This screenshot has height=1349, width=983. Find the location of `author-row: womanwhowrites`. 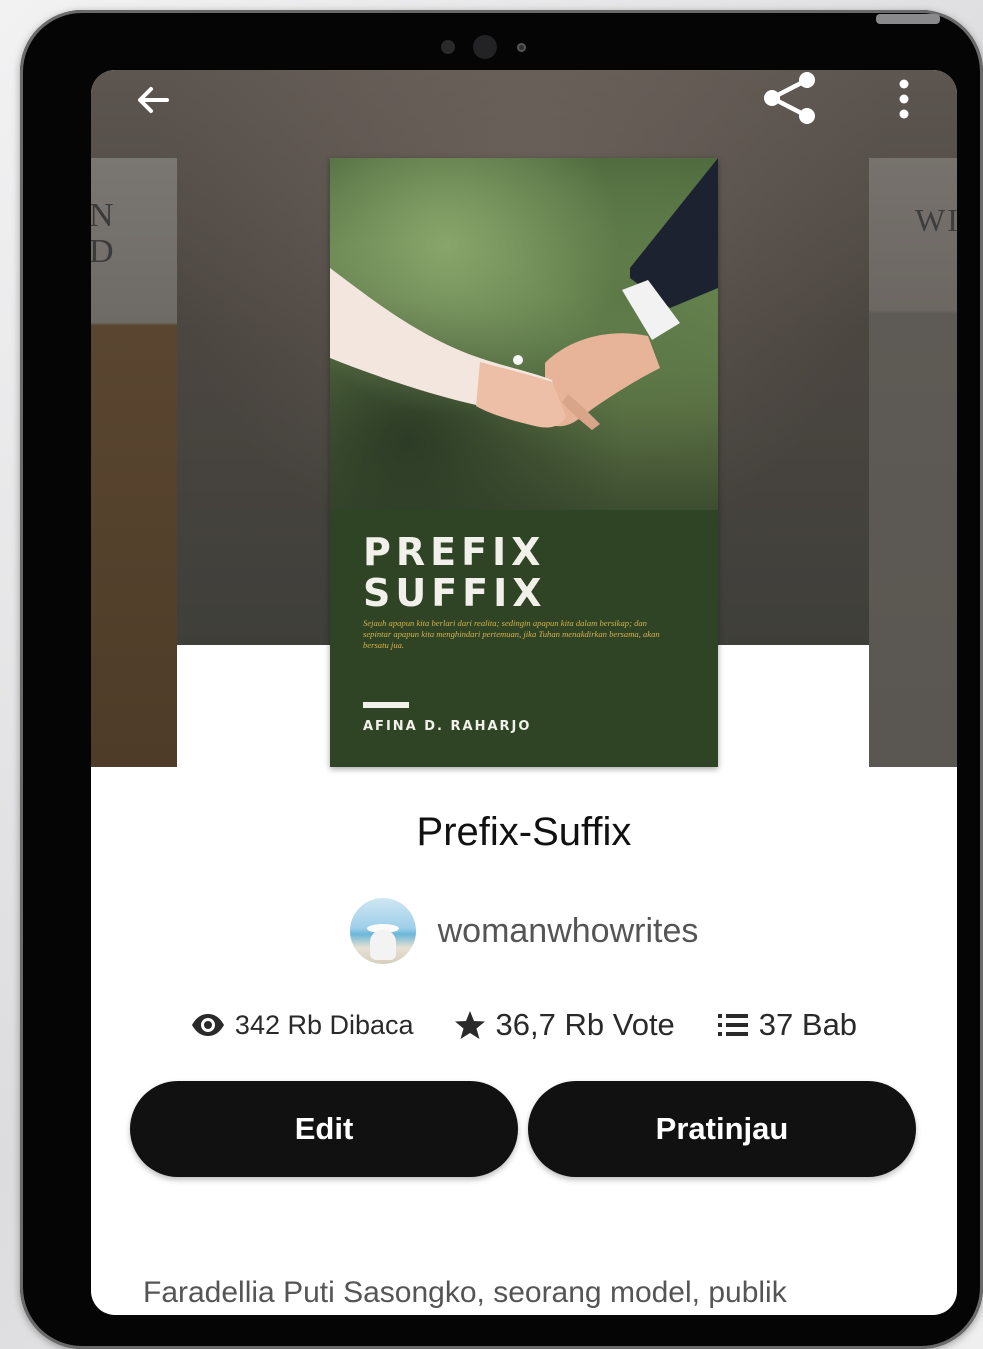

author-row: womanwhowrites is located at coordinates (524, 931).